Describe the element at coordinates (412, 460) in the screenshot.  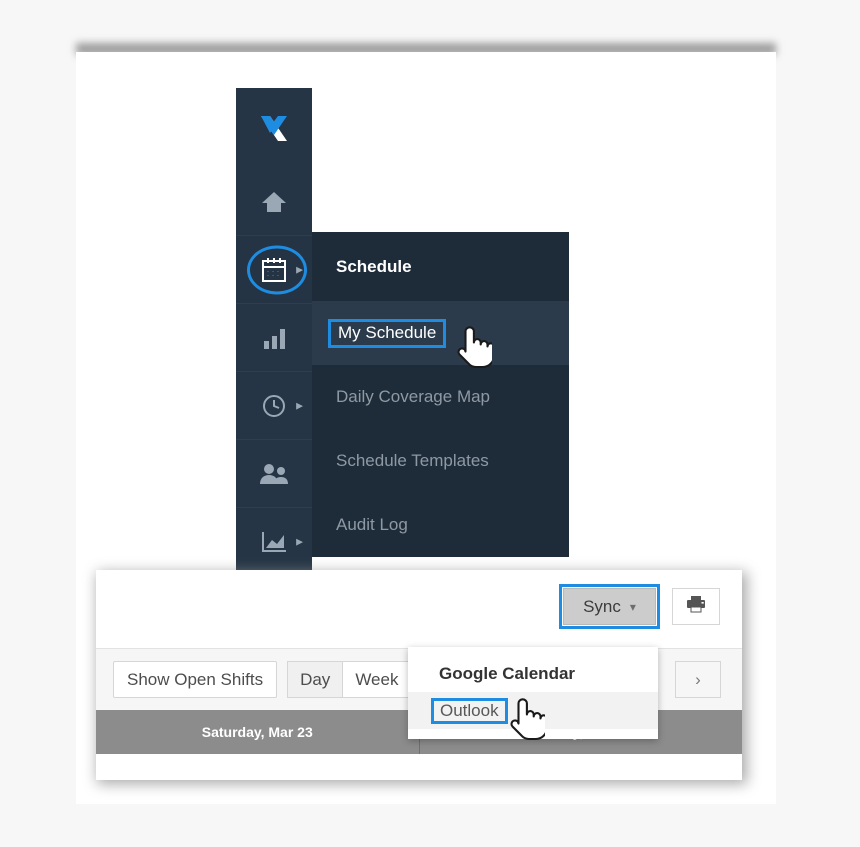
I see `submenu-item-label: Schedule Templates` at that location.